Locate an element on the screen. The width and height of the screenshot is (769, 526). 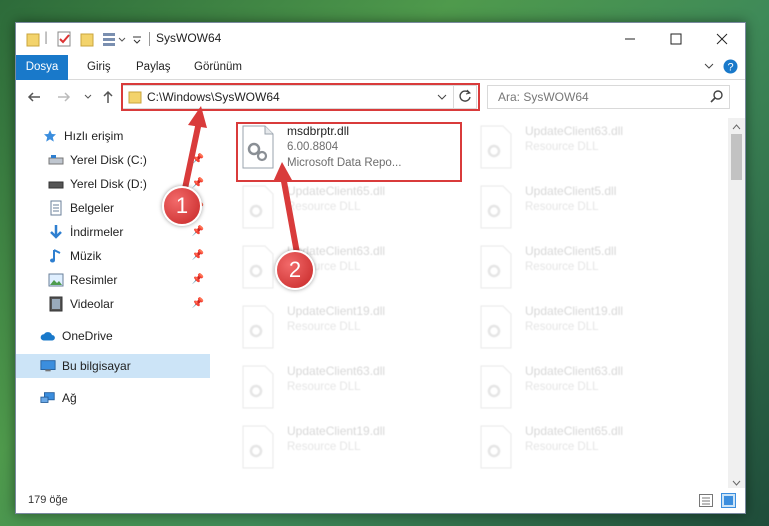
step-badge-1: 1 is located at coordinates (182, 206).